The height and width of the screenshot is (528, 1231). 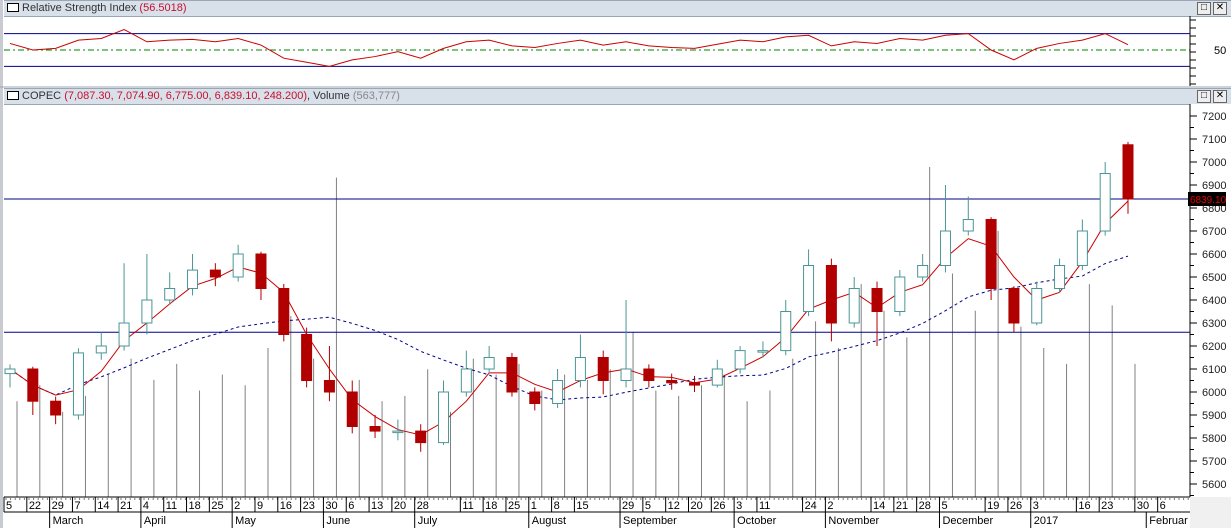 I want to click on price-axis-label: 7100, so click(x=1214, y=140).